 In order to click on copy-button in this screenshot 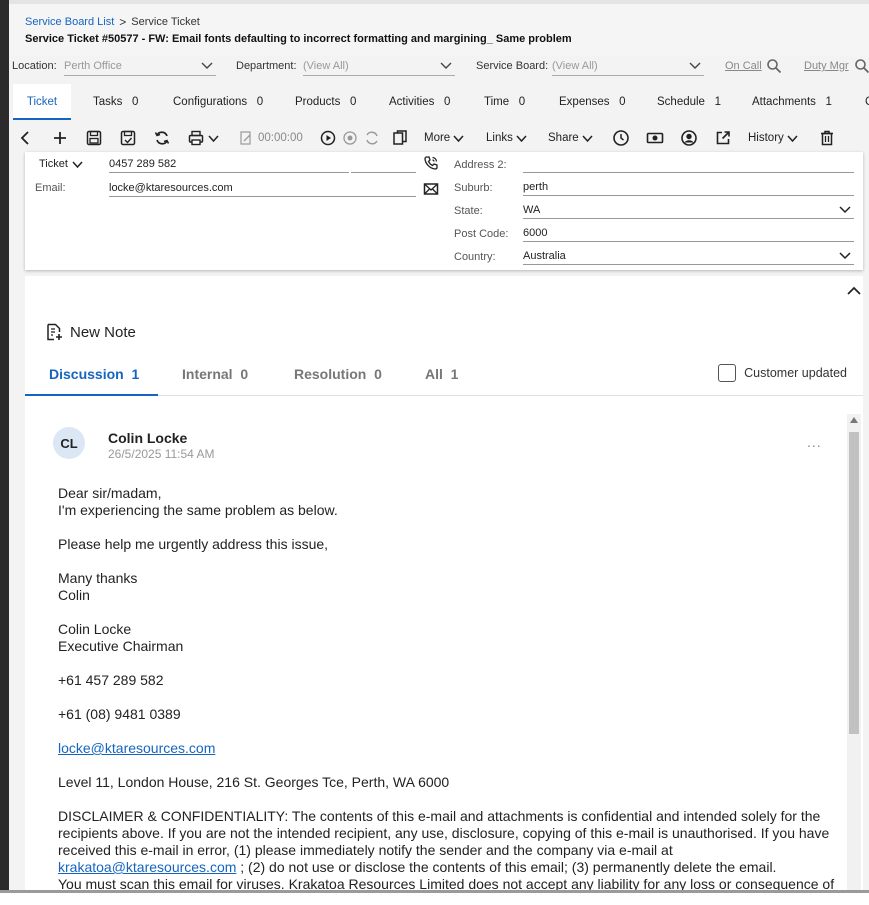, I will do `click(400, 138)`.